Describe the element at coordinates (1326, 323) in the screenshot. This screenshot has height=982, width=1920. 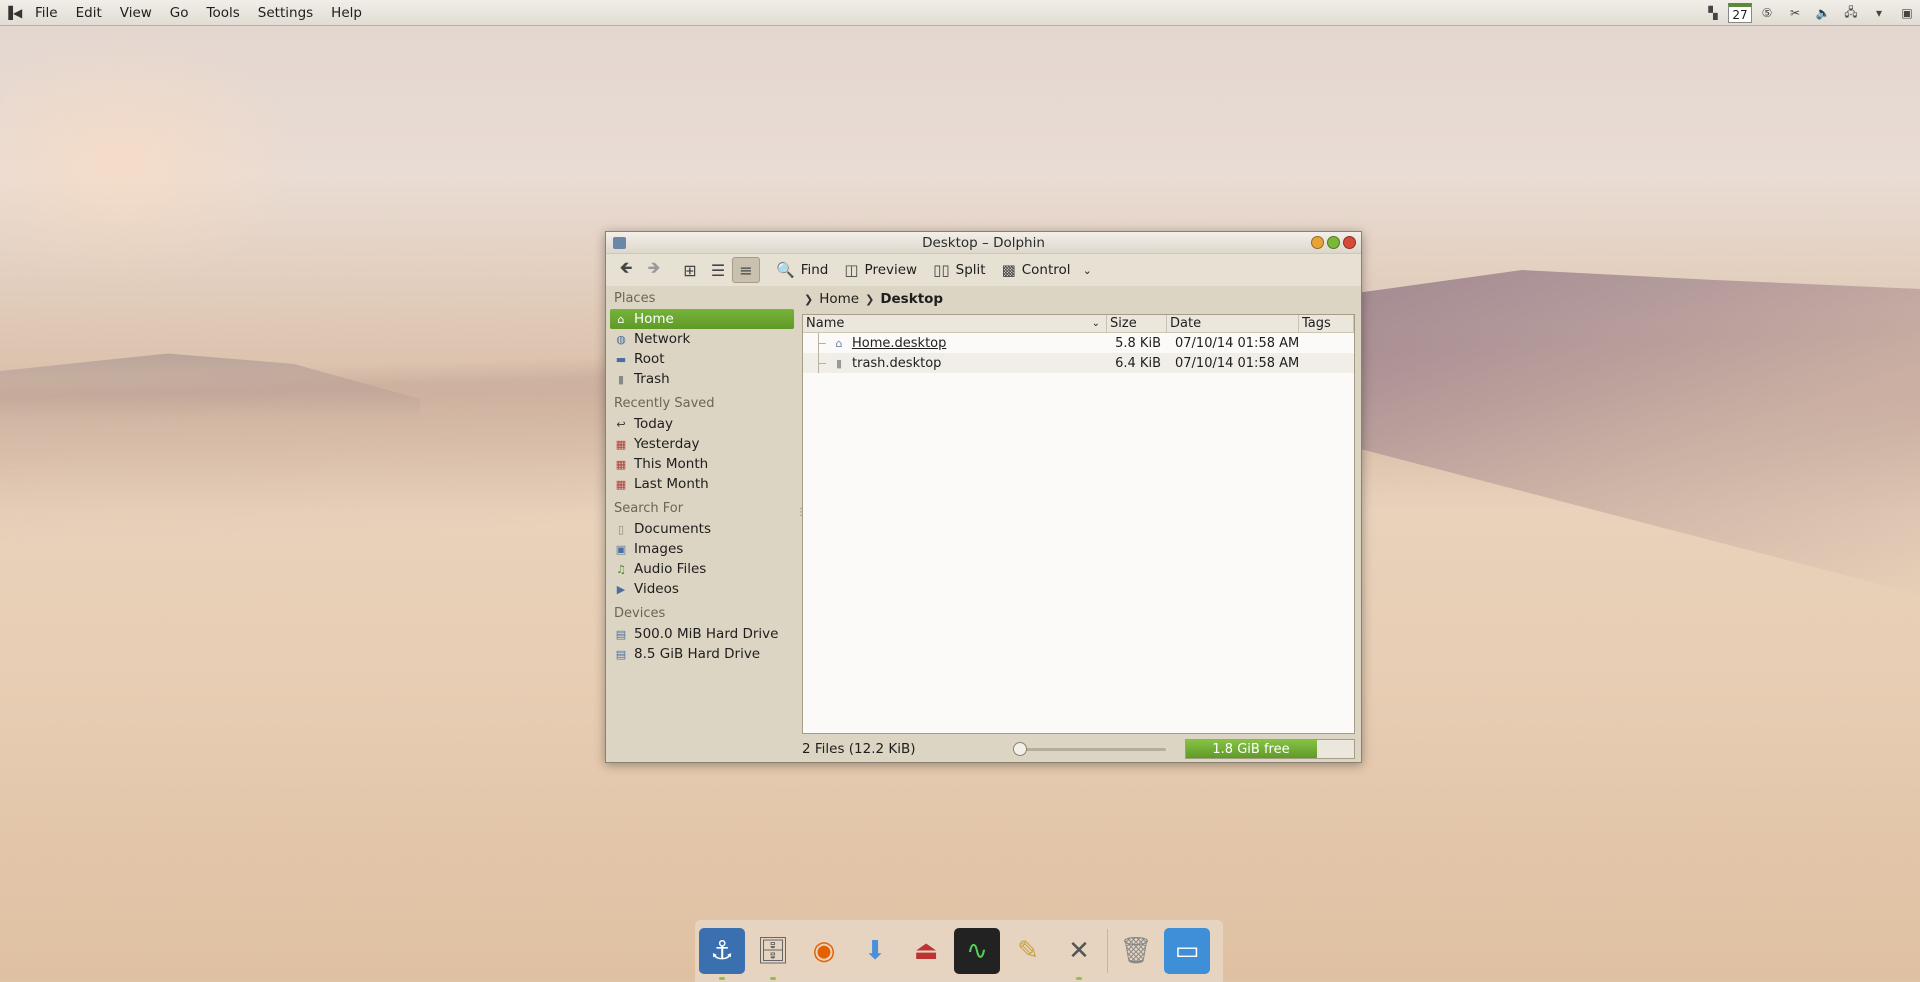
I see `column-tags-header: Tags` at that location.